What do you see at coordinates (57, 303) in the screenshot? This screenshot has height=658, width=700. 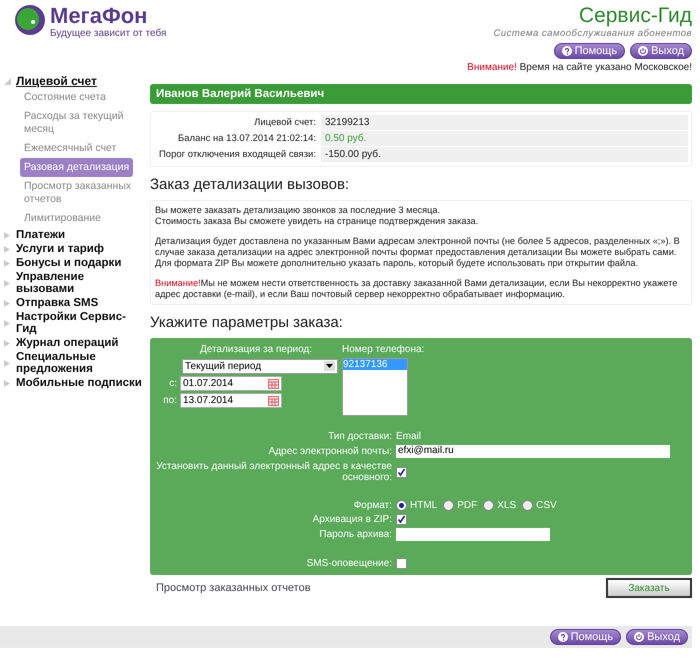 I see `sidebar-item: Отправка SMS` at bounding box center [57, 303].